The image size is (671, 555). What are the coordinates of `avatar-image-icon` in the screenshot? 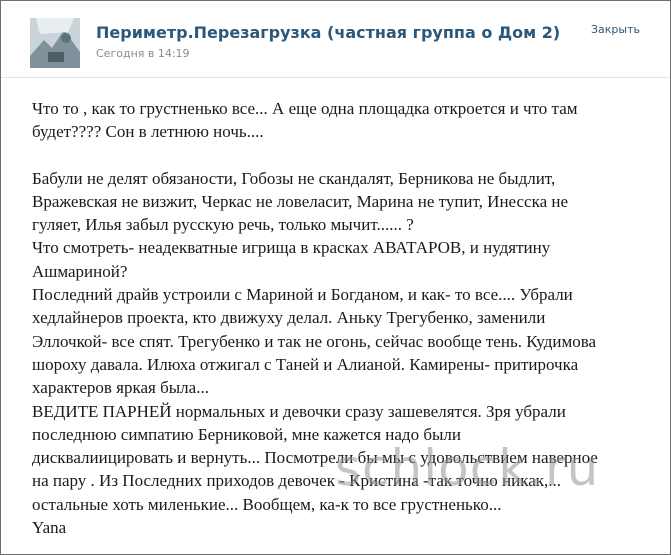 It's located at (55, 43).